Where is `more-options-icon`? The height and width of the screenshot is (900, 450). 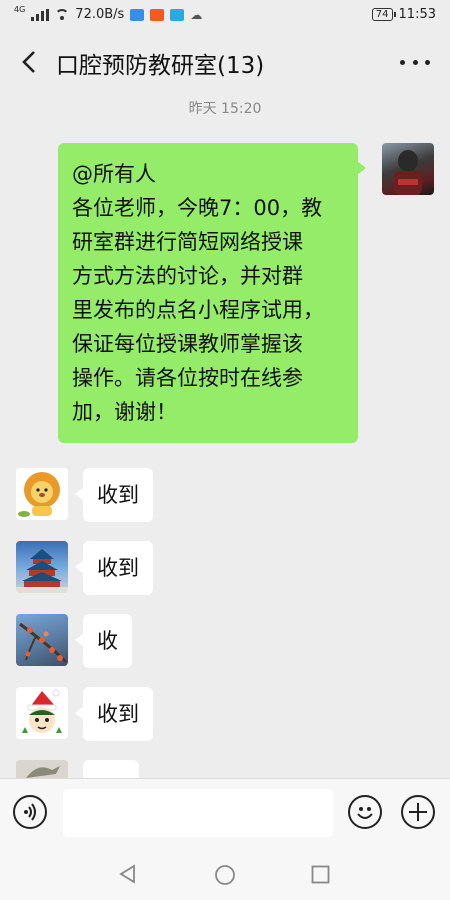 more-options-icon is located at coordinates (415, 62).